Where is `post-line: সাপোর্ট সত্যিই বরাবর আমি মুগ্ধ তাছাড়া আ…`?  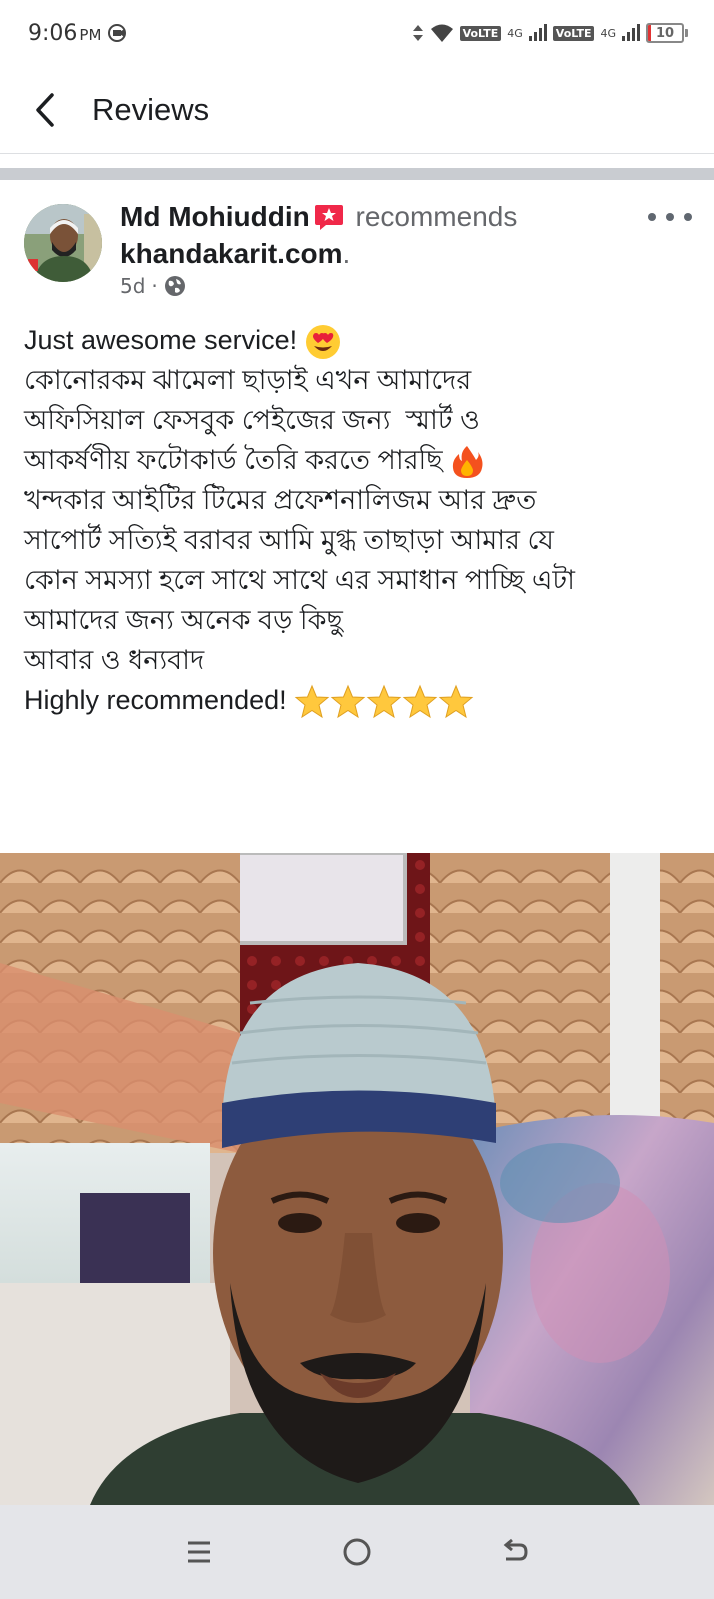 post-line: সাপোর্ট সত্যিই বরাবর আমি মুগ্ধ তাছাড়া আ… is located at coordinates (289, 540).